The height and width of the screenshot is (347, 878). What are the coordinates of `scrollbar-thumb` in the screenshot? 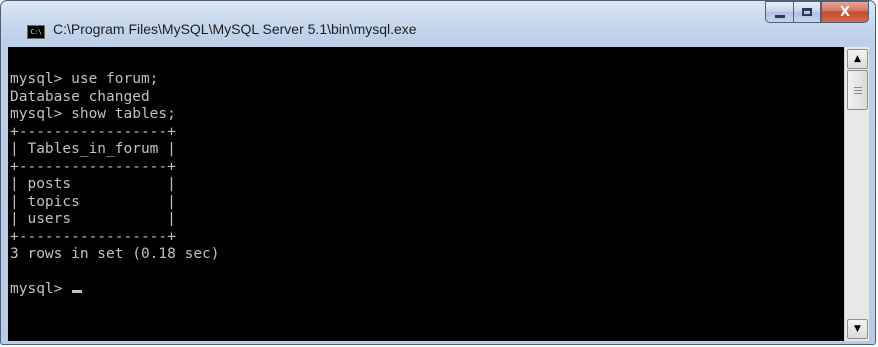 It's located at (857, 90).